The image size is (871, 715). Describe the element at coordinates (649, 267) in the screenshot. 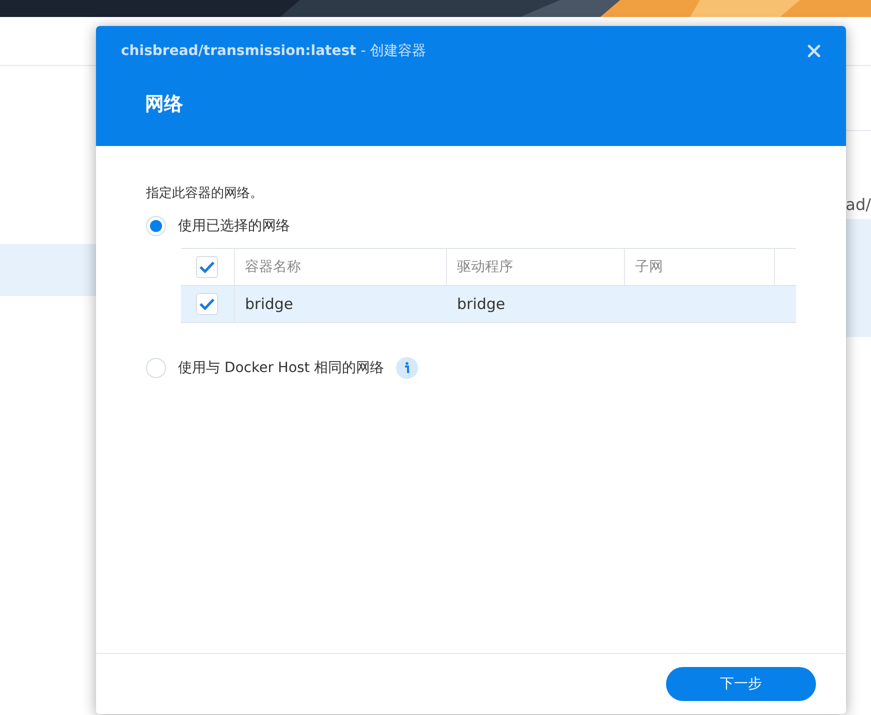

I see `column-header: 子网` at that location.